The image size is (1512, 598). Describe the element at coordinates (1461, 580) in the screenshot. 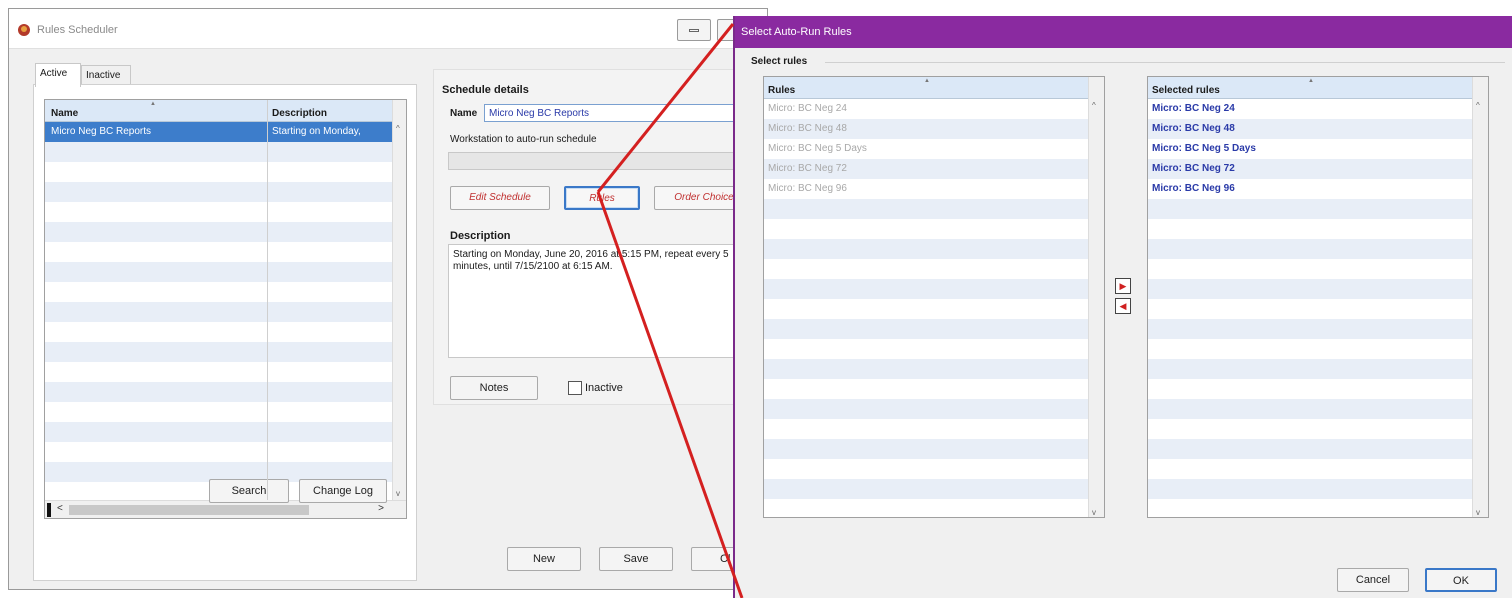

I see `ok-button: OK` at that location.